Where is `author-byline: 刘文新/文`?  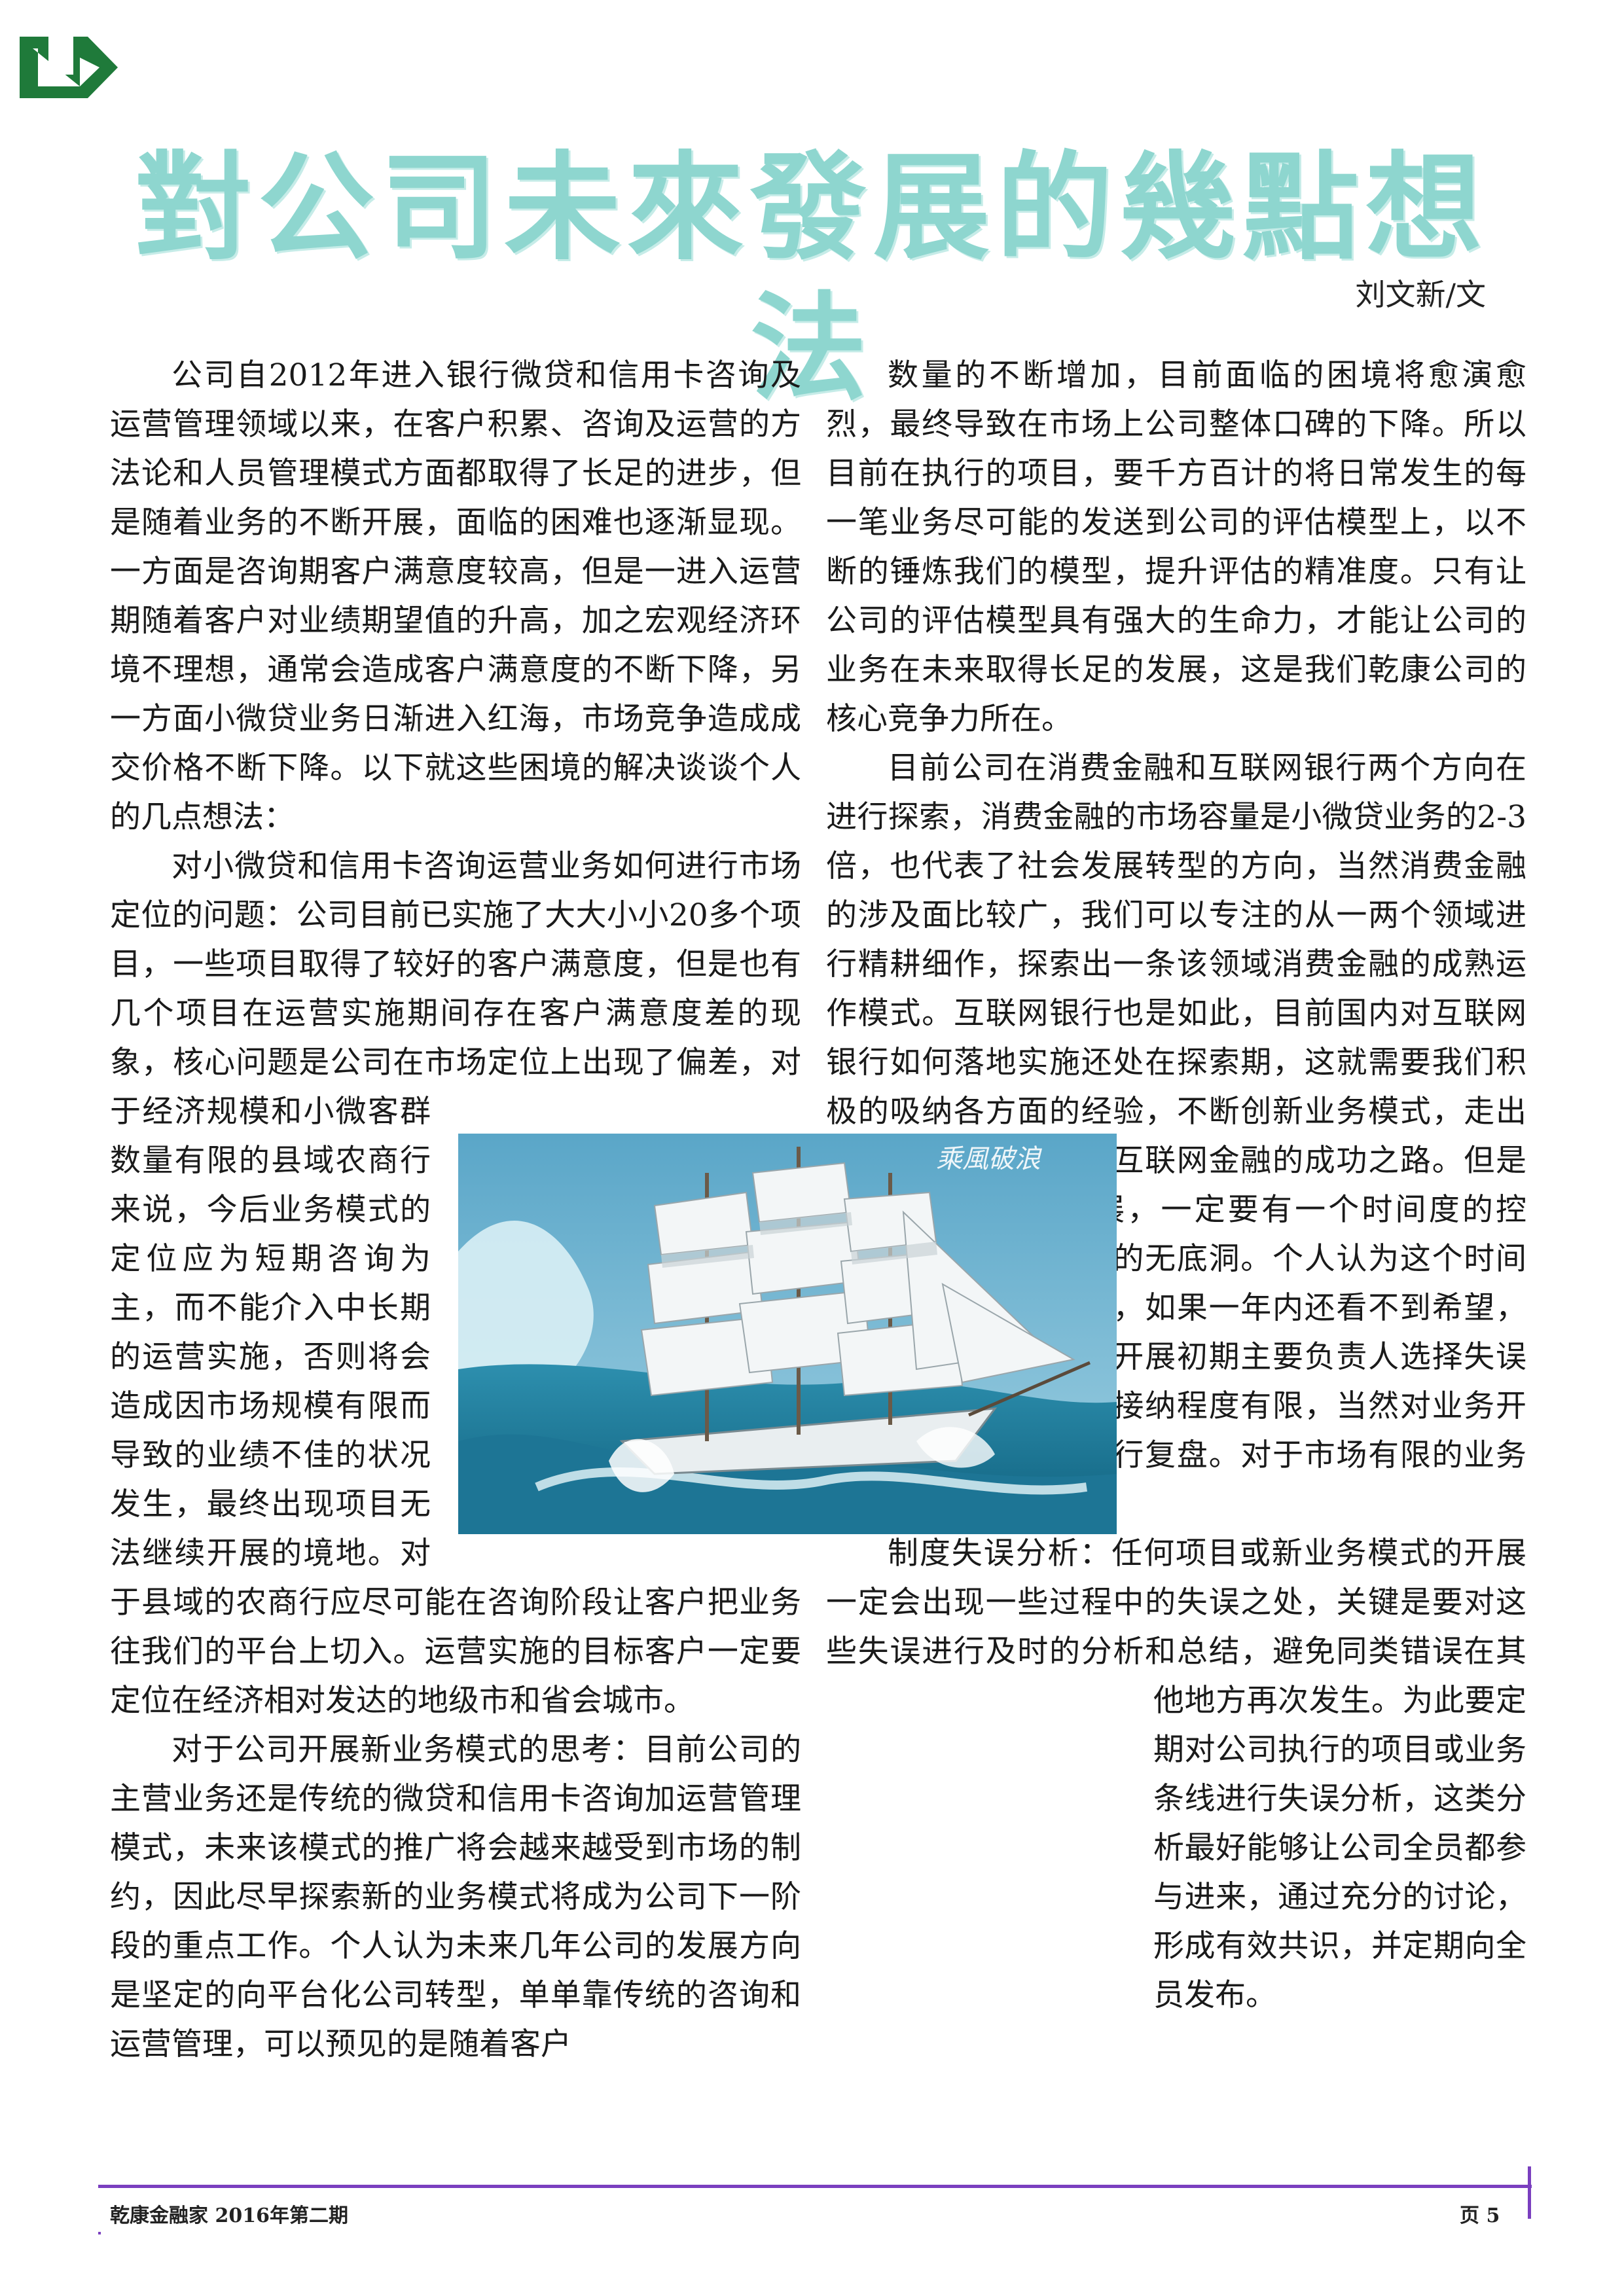 author-byline: 刘文新/文 is located at coordinates (1421, 294).